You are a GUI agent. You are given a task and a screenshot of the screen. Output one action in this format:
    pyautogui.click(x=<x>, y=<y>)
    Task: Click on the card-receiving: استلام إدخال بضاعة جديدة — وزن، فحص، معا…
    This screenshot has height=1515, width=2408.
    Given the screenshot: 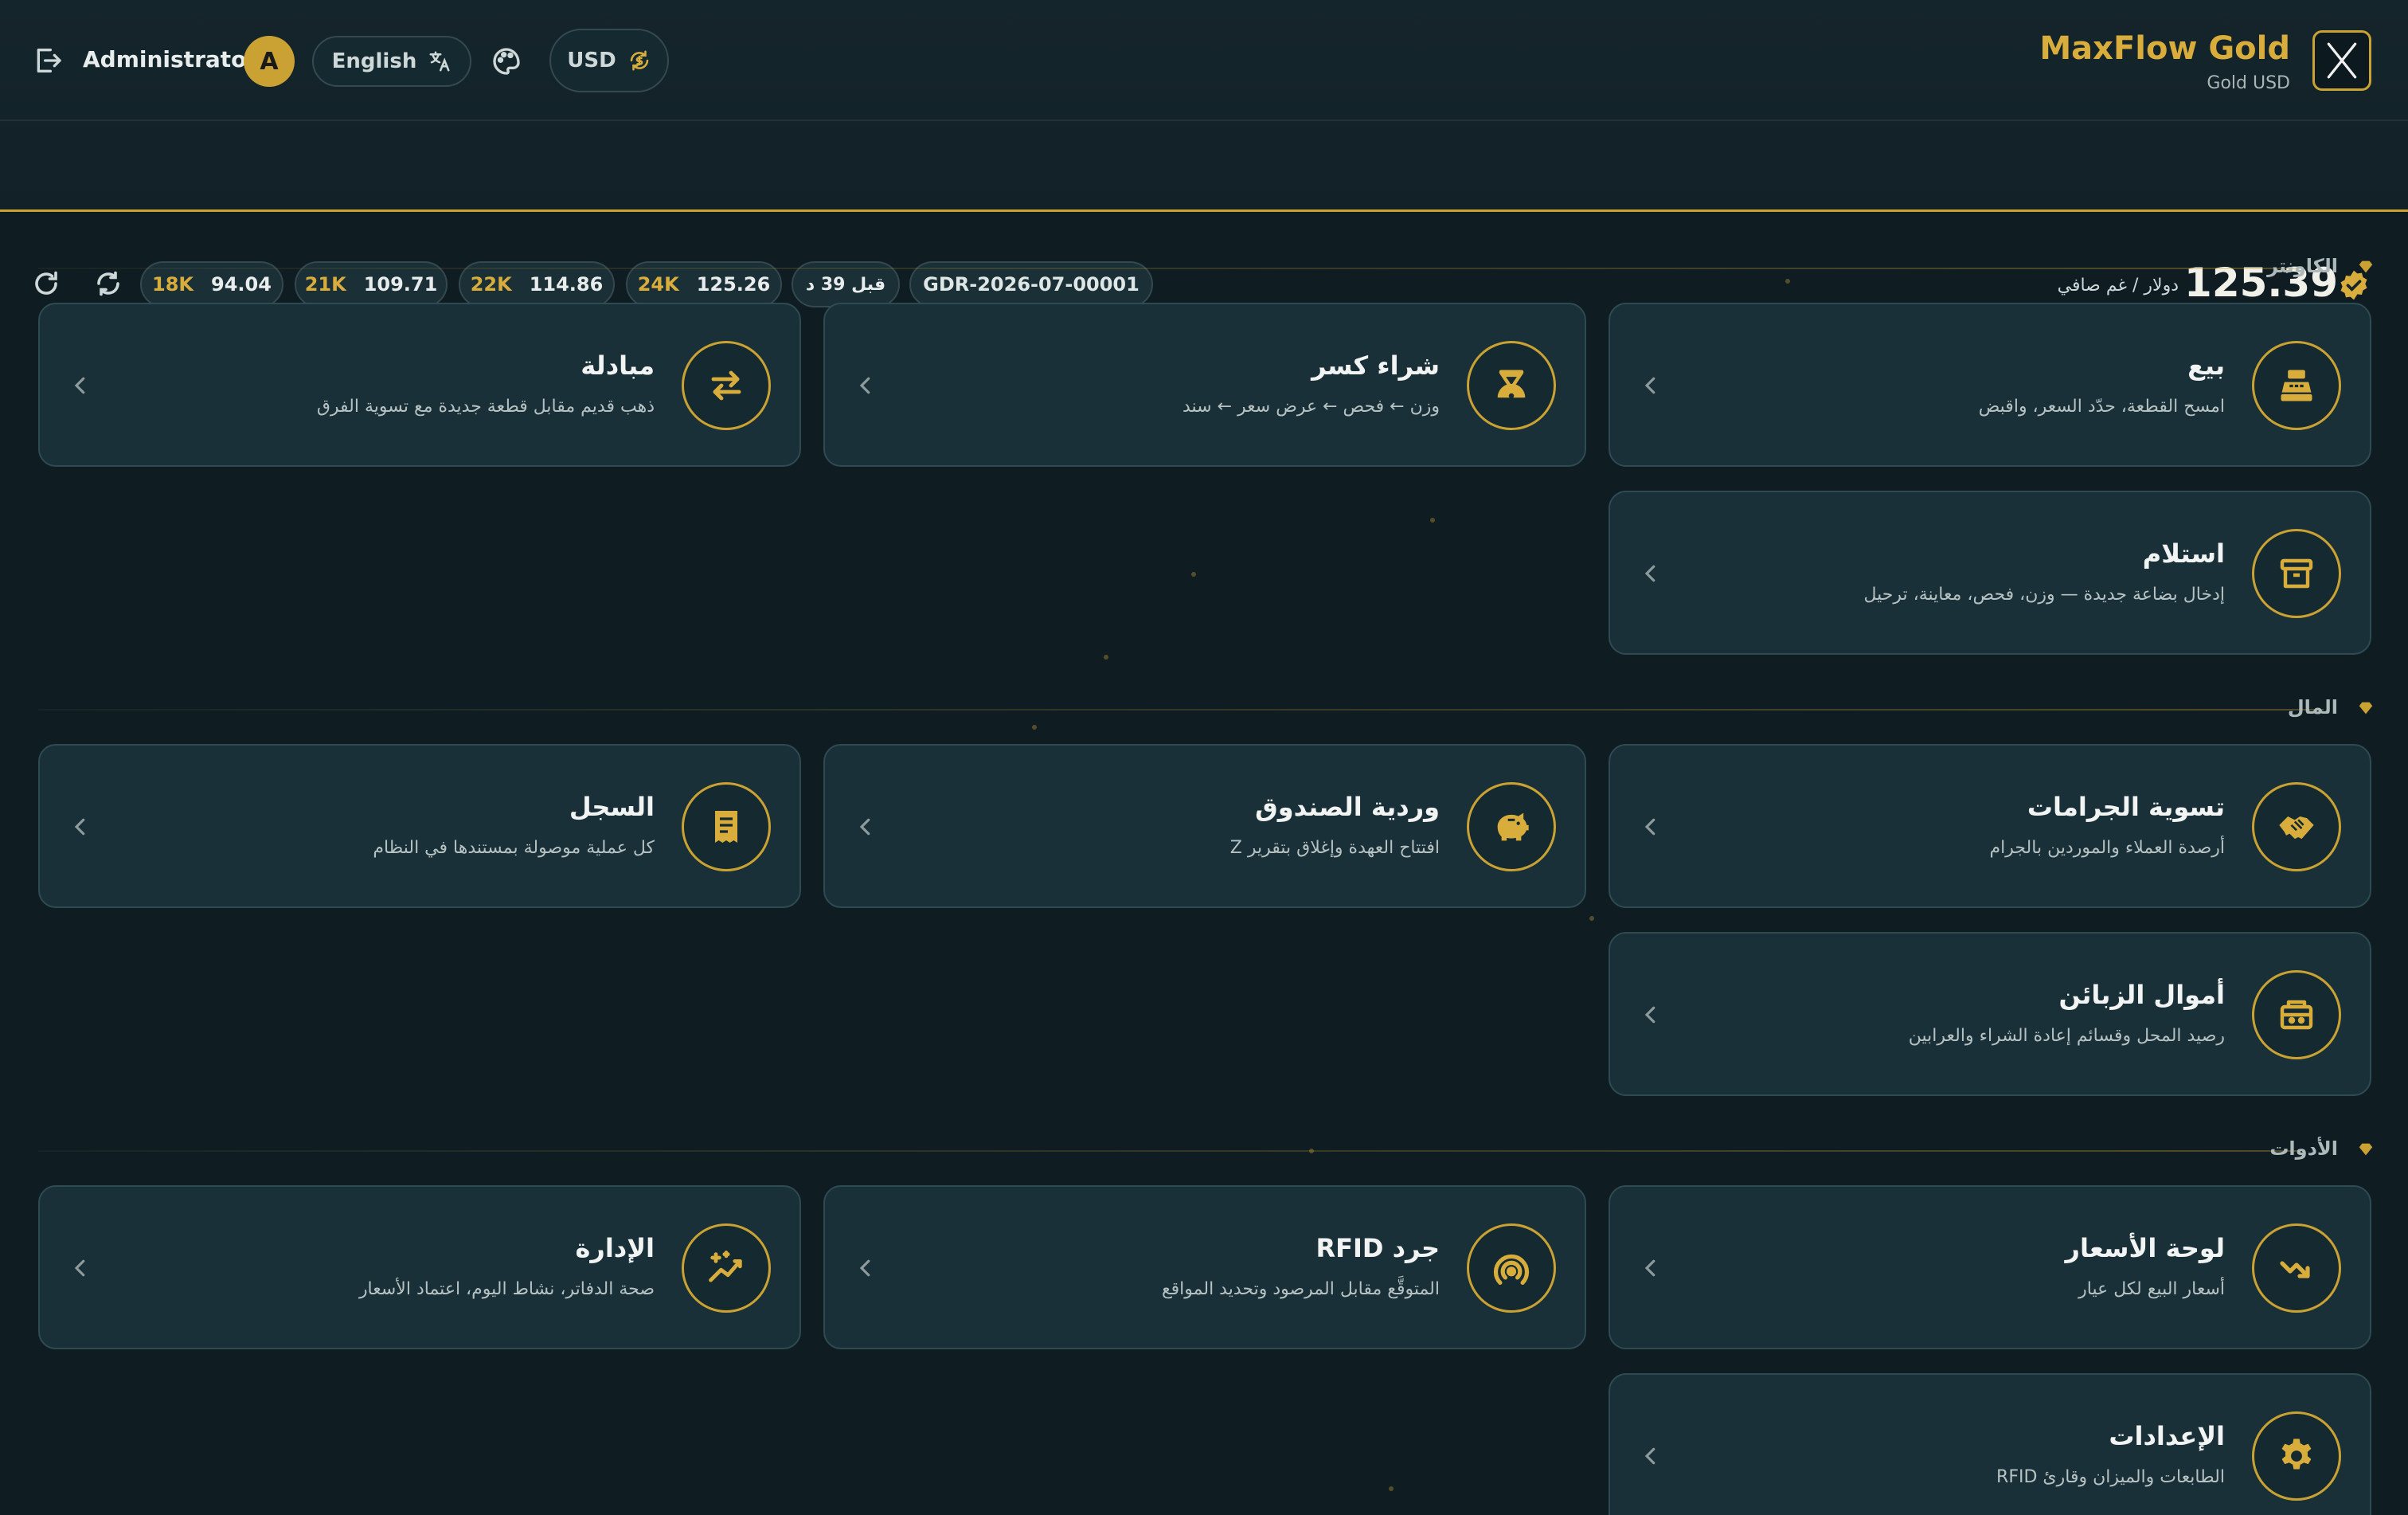 What is the action you would take?
    pyautogui.click(x=1990, y=573)
    